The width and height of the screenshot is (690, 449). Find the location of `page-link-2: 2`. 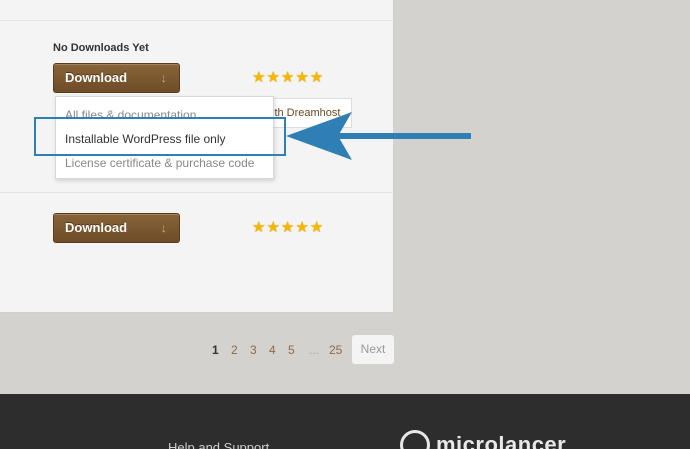

page-link-2: 2 is located at coordinates (234, 350).